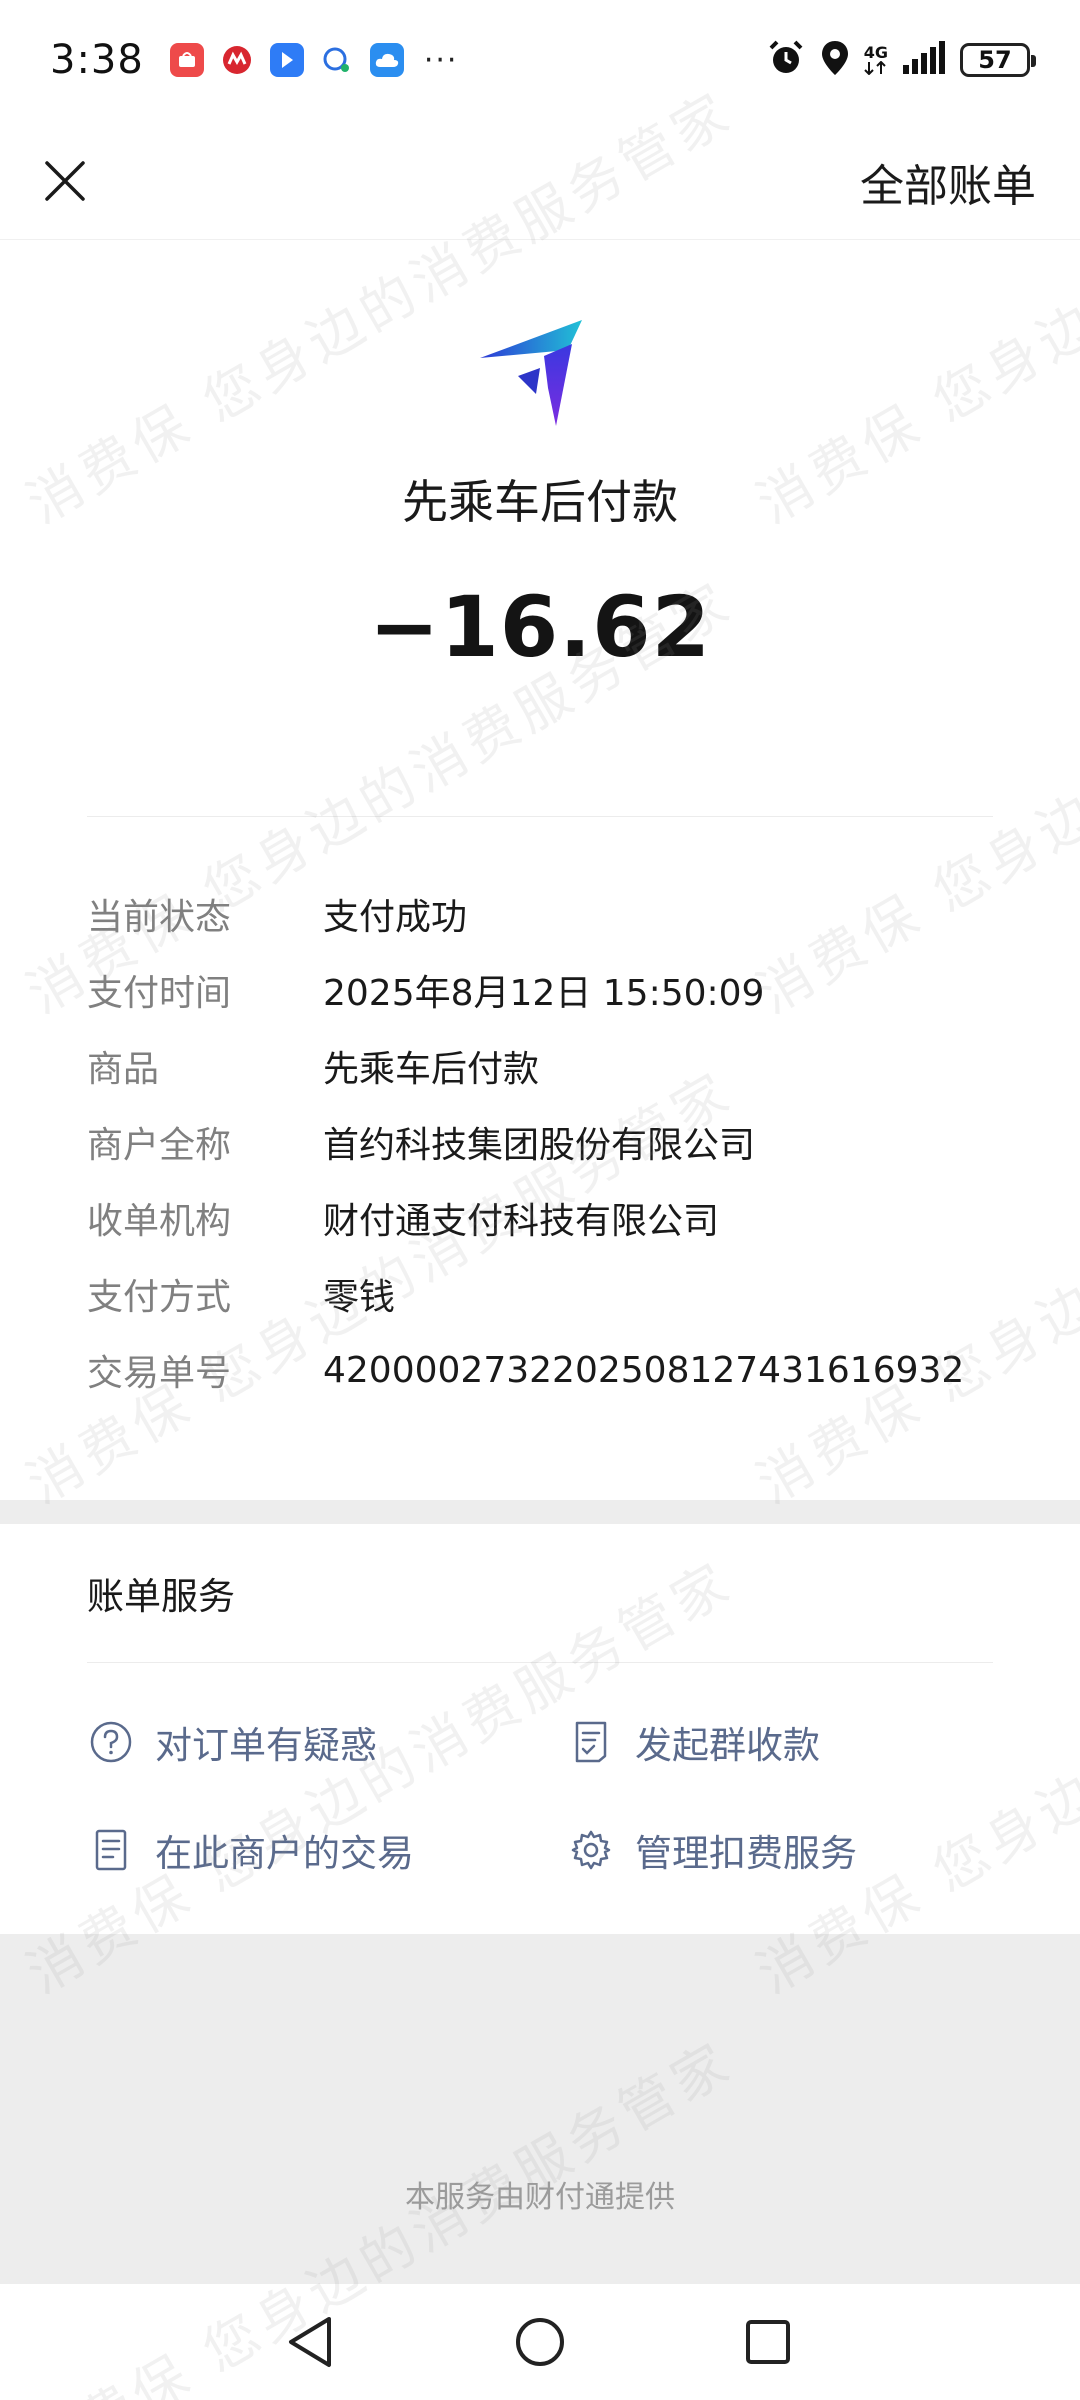  I want to click on cloud-app-icon, so click(386, 60).